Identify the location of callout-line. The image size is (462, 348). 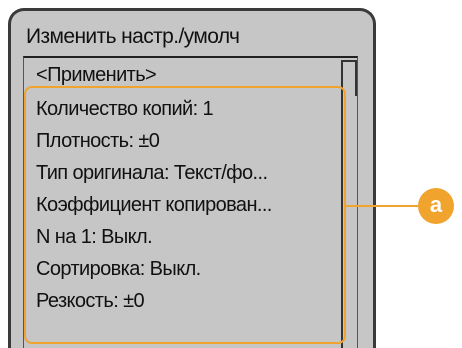
(382, 206).